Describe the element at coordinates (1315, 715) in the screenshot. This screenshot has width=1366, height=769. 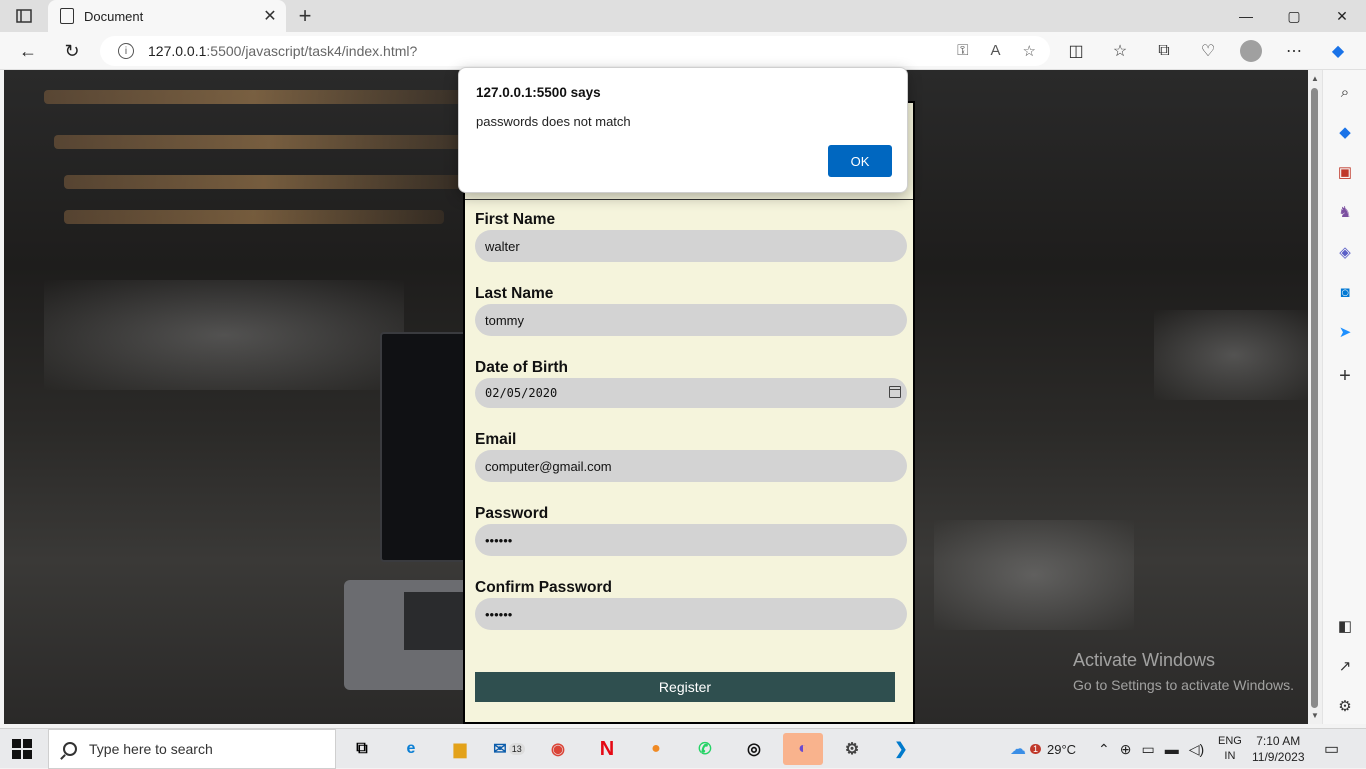
I see `scroll-down-icon: ▼` at that location.